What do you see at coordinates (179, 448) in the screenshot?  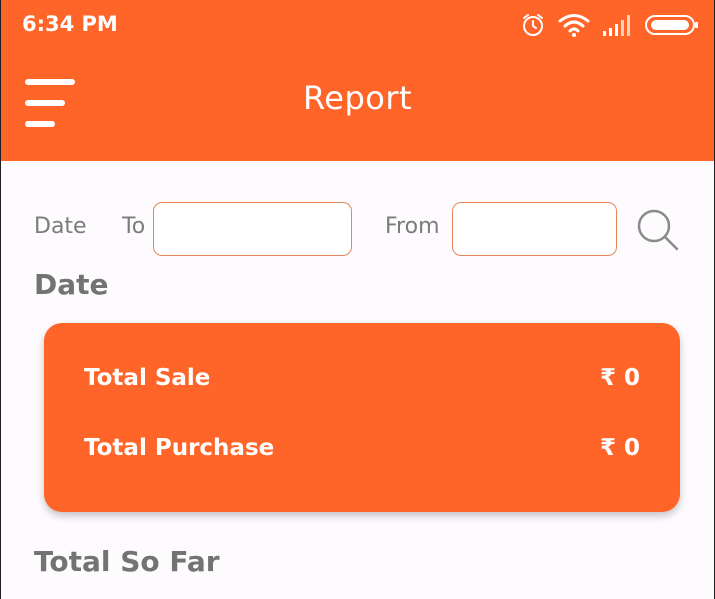 I see `total-purchase-label: Total Purchase` at bounding box center [179, 448].